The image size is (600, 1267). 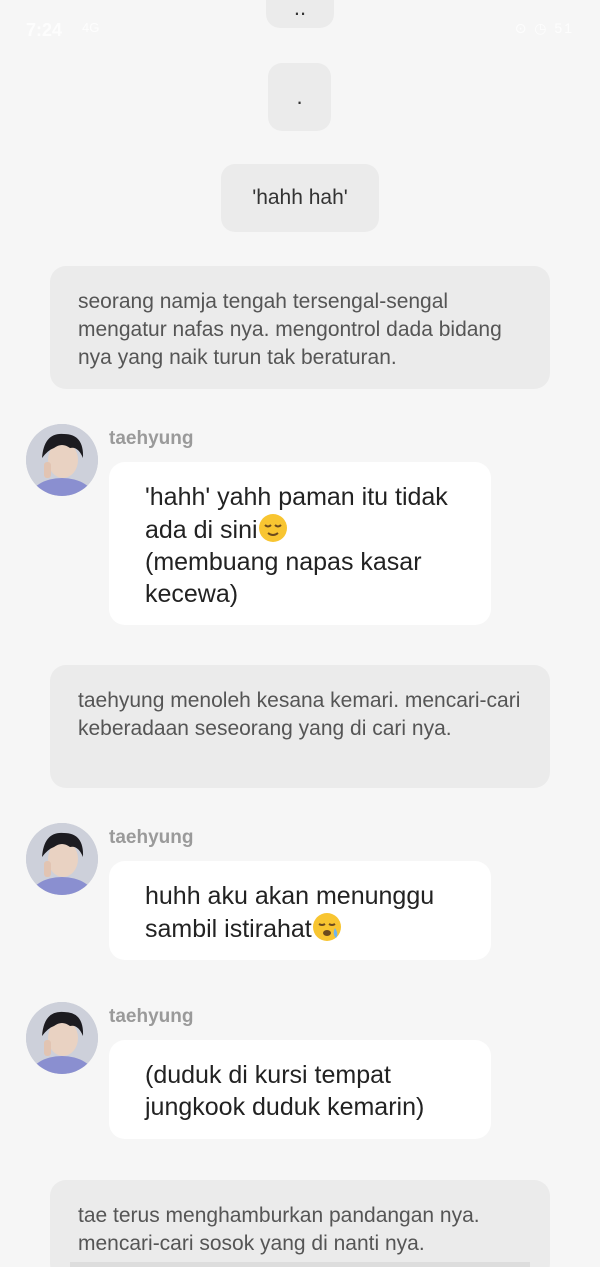 I want to click on message-line: sambil istirahat, so click(x=228, y=929).